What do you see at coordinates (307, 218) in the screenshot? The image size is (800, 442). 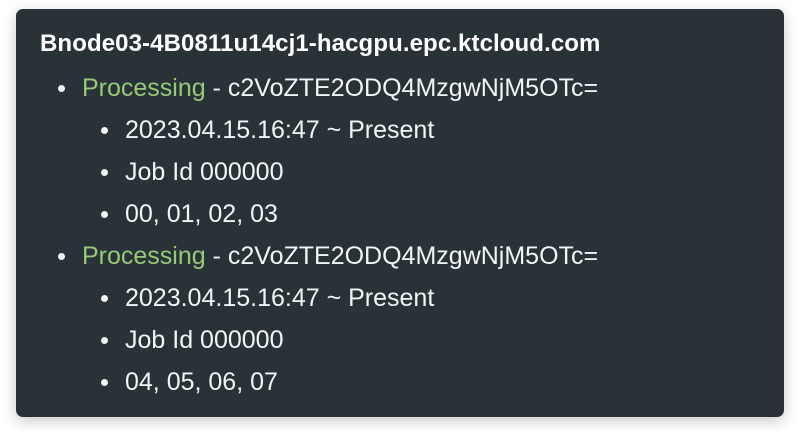 I see `job-gpus: 00, 01, 02, 03` at bounding box center [307, 218].